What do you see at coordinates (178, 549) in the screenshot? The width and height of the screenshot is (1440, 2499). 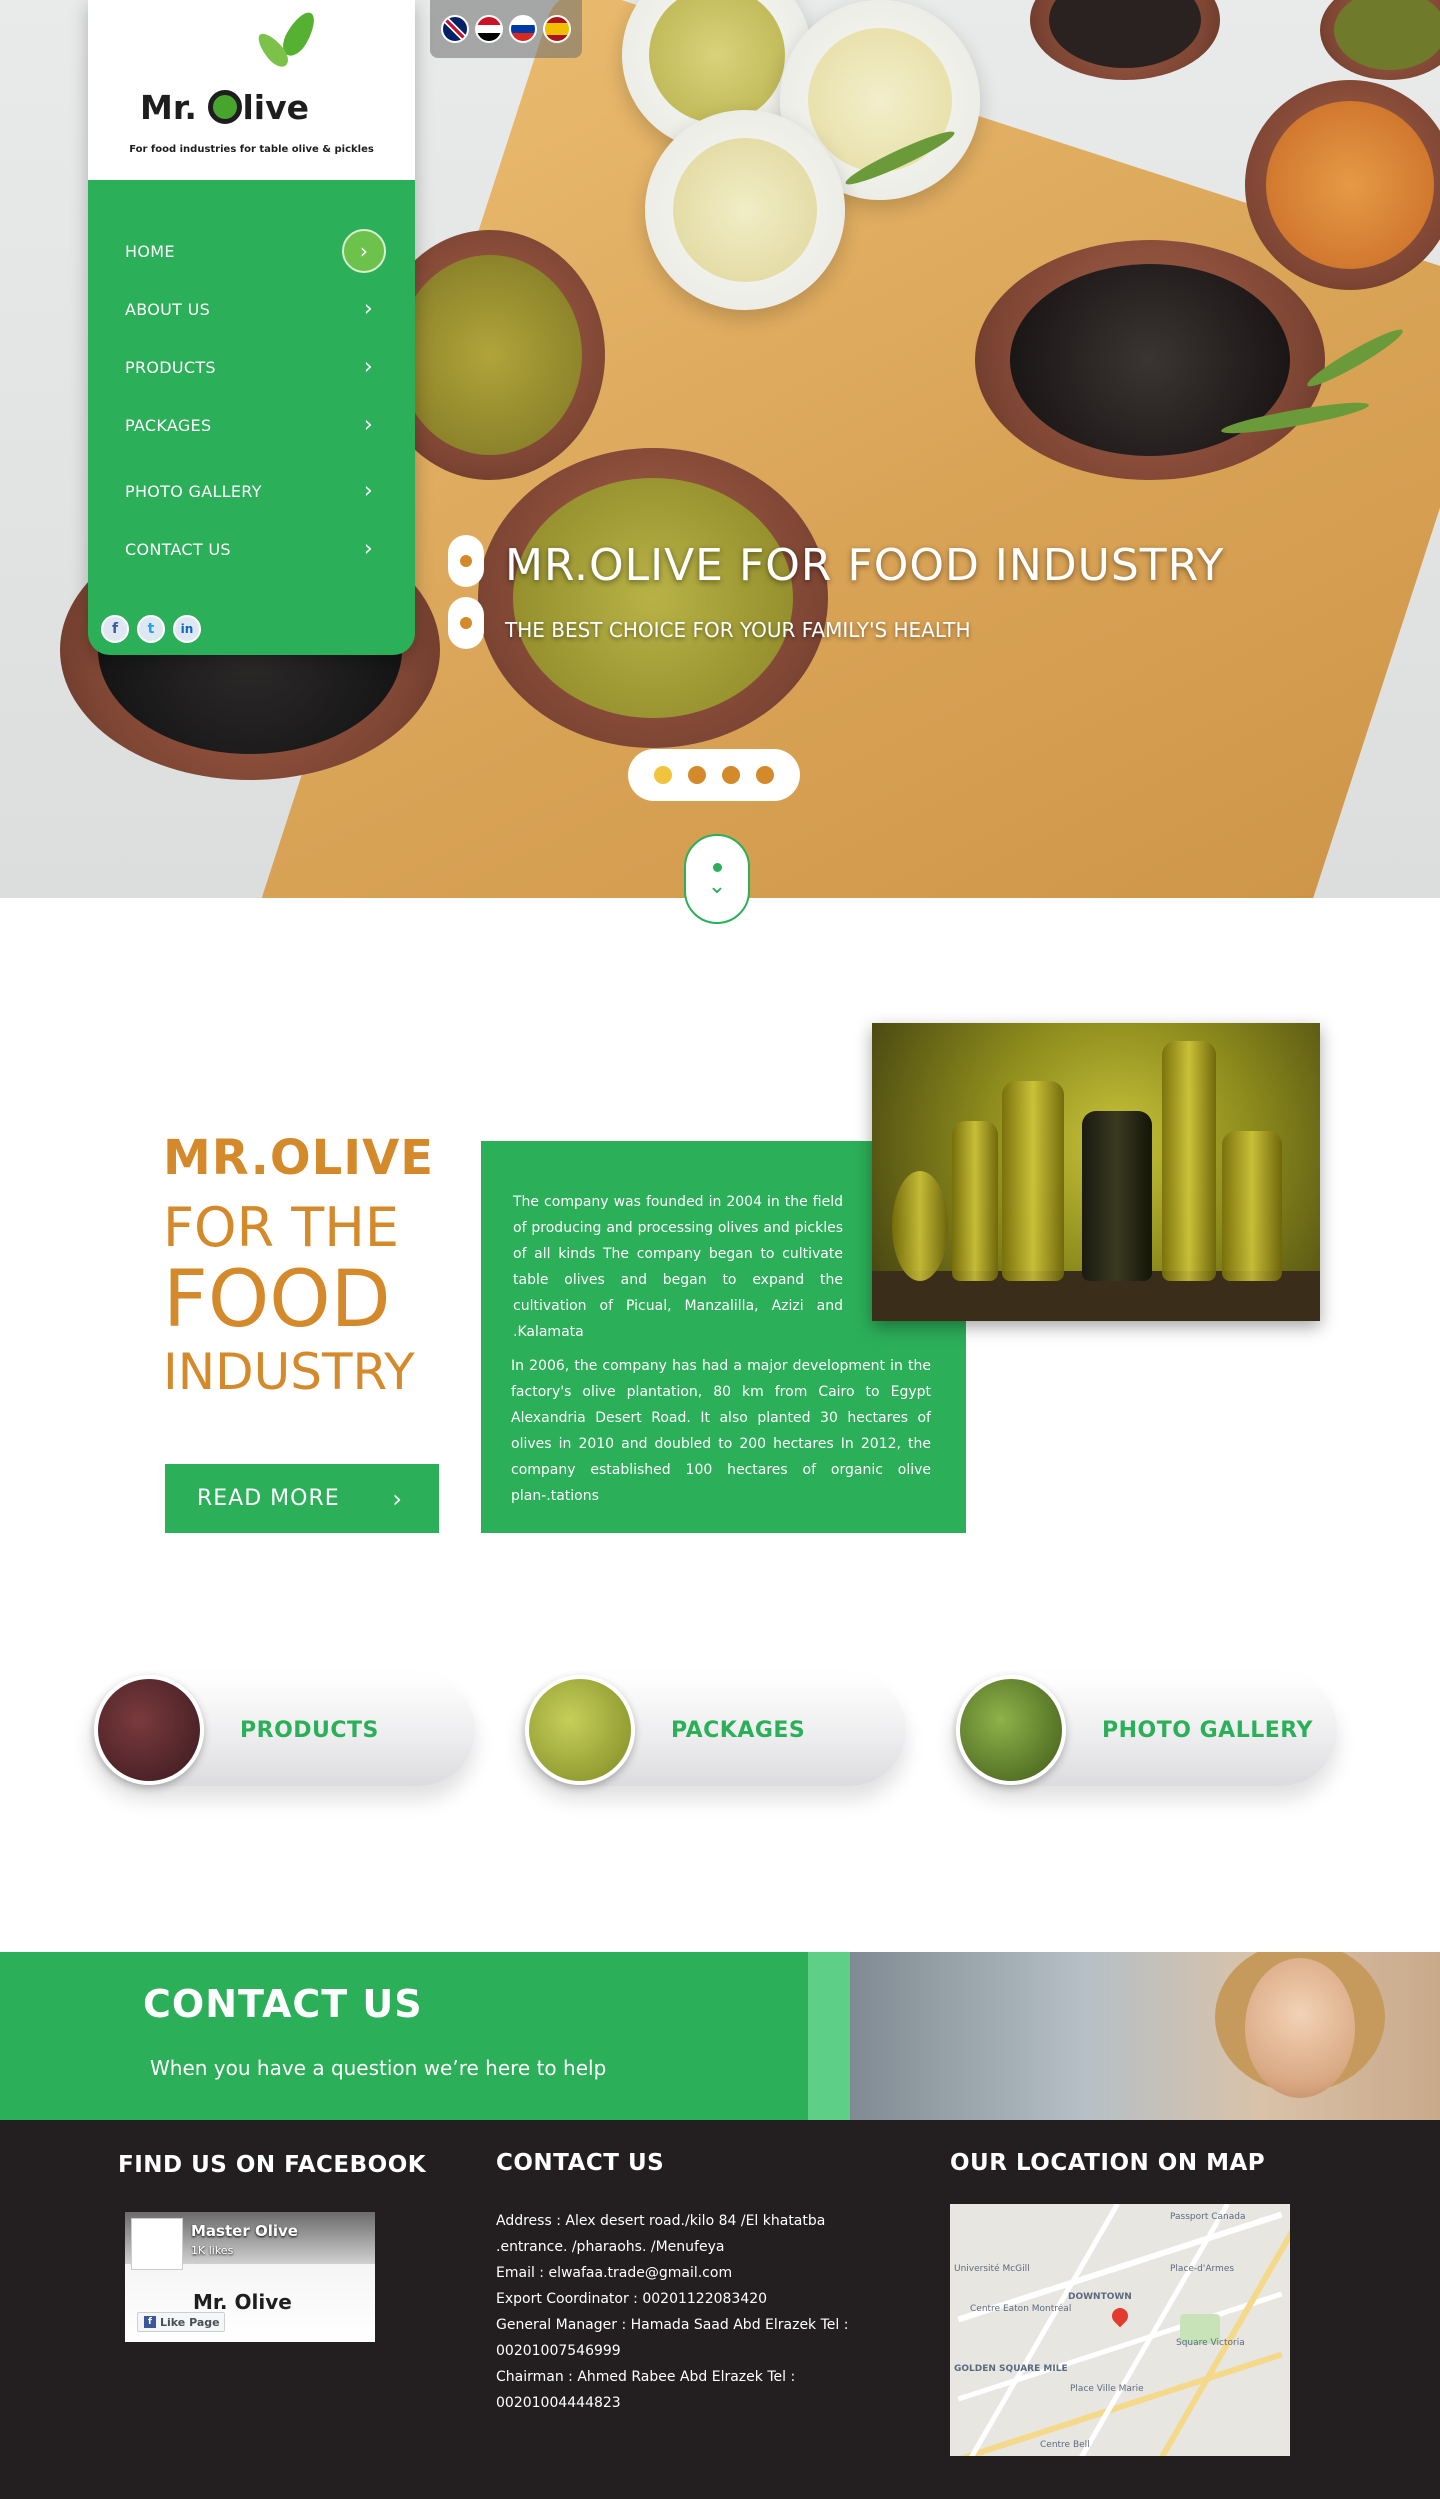 I see `nav-item-label: CONTACT US` at bounding box center [178, 549].